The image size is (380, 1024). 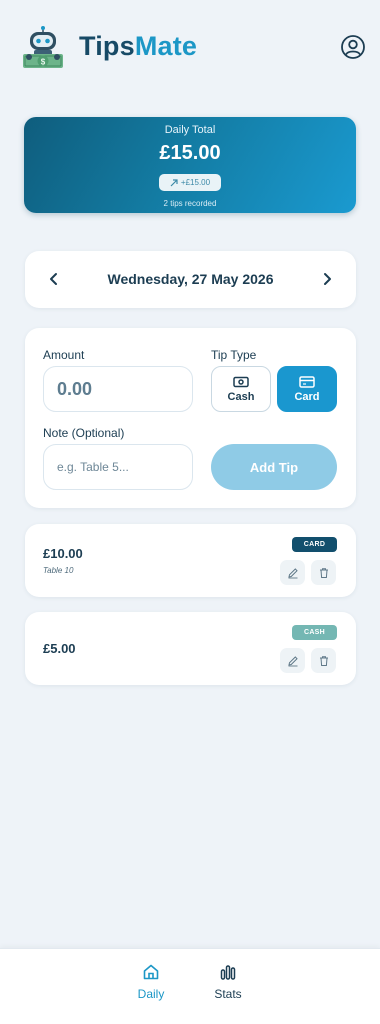 I want to click on tip-type-card-button: Card, so click(x=307, y=389).